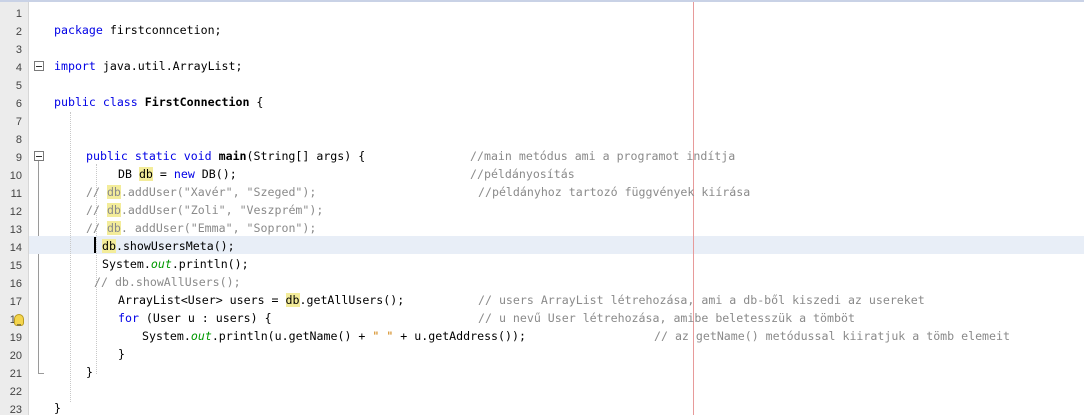  I want to click on code-line-23: }, so click(57, 408).